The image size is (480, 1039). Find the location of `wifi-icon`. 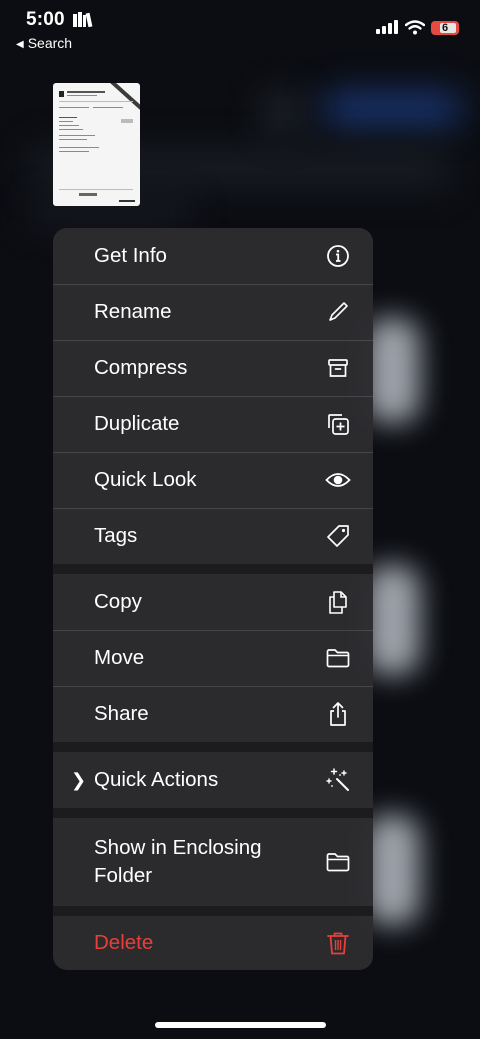

wifi-icon is located at coordinates (415, 27).